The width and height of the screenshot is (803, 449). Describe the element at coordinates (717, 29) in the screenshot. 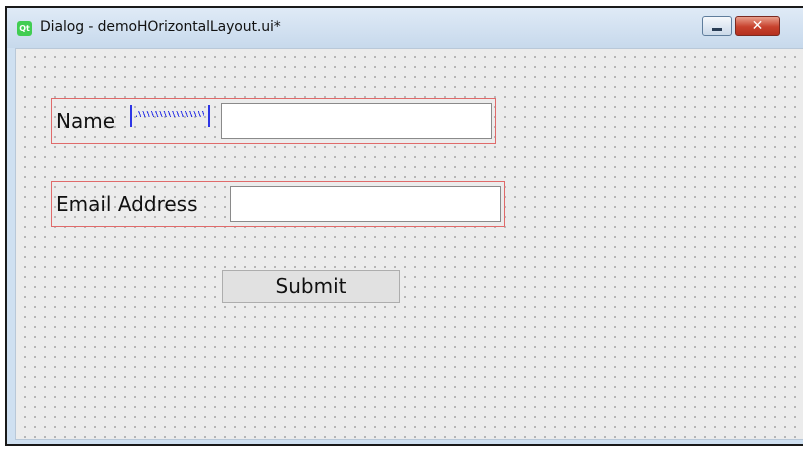

I see `minimize-icon` at that location.